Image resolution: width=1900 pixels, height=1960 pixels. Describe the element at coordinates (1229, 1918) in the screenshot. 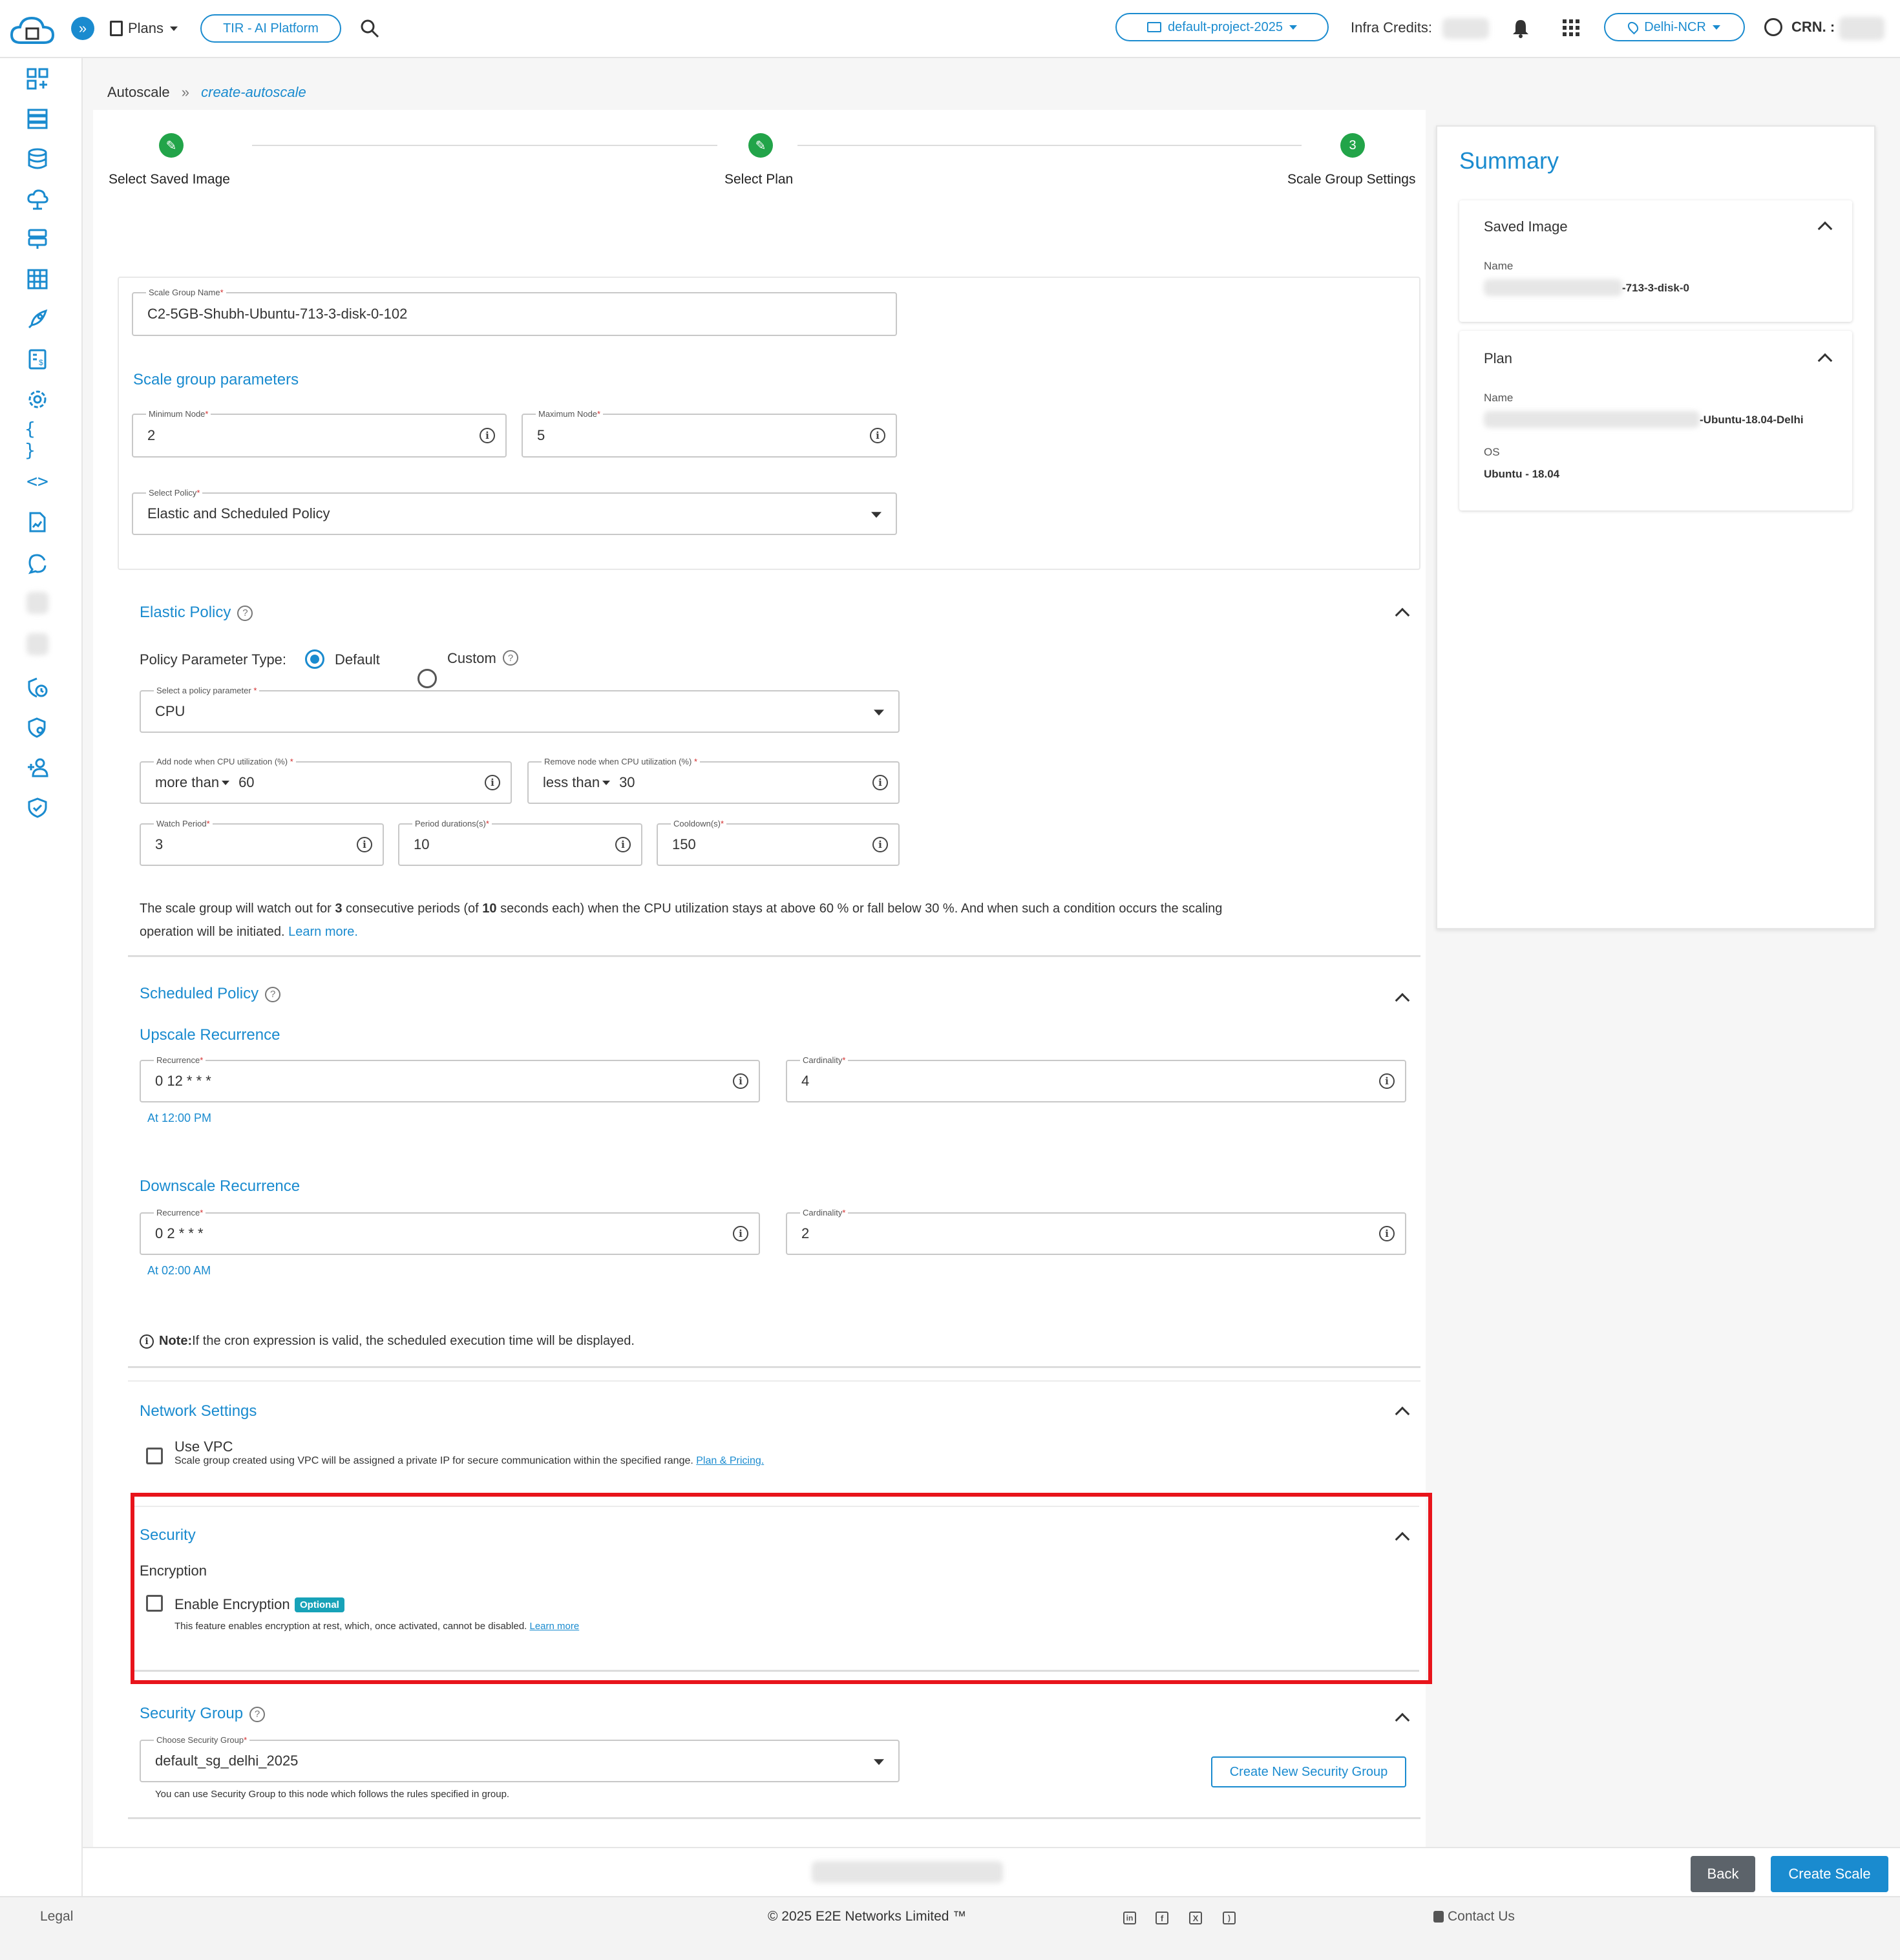

I see `rss-icon: )` at that location.